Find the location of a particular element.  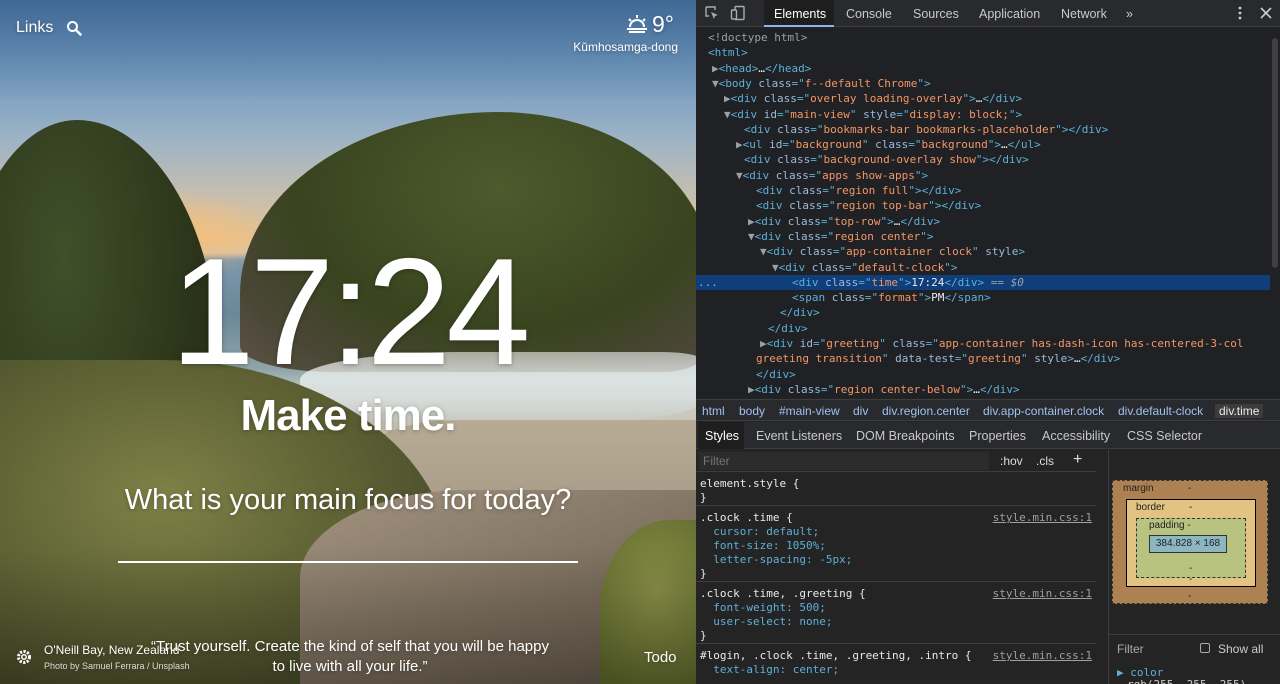

dom-token: background is located at coordinates (828, 145).